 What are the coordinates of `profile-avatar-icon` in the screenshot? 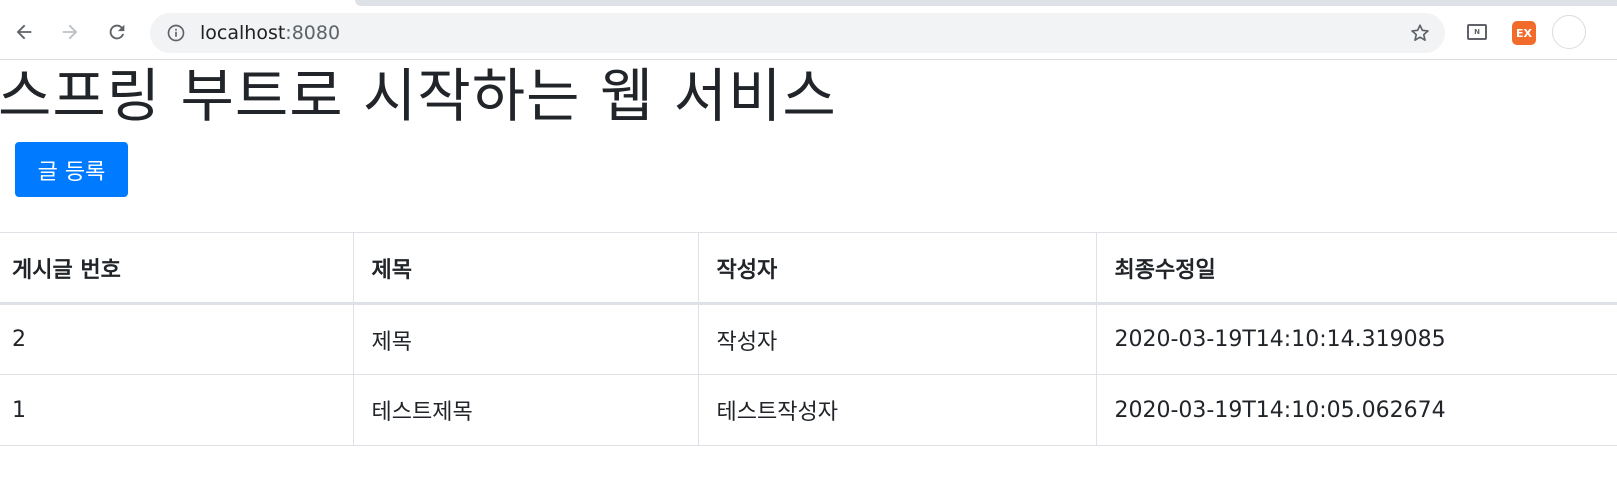 It's located at (1569, 32).